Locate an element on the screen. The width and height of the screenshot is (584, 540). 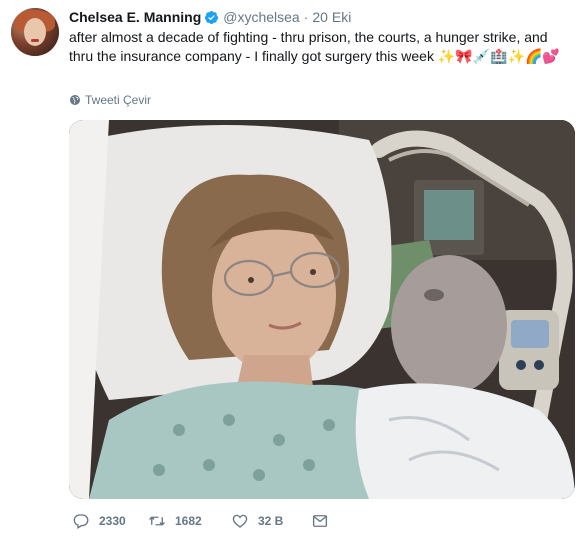
like-icon is located at coordinates (240, 521).